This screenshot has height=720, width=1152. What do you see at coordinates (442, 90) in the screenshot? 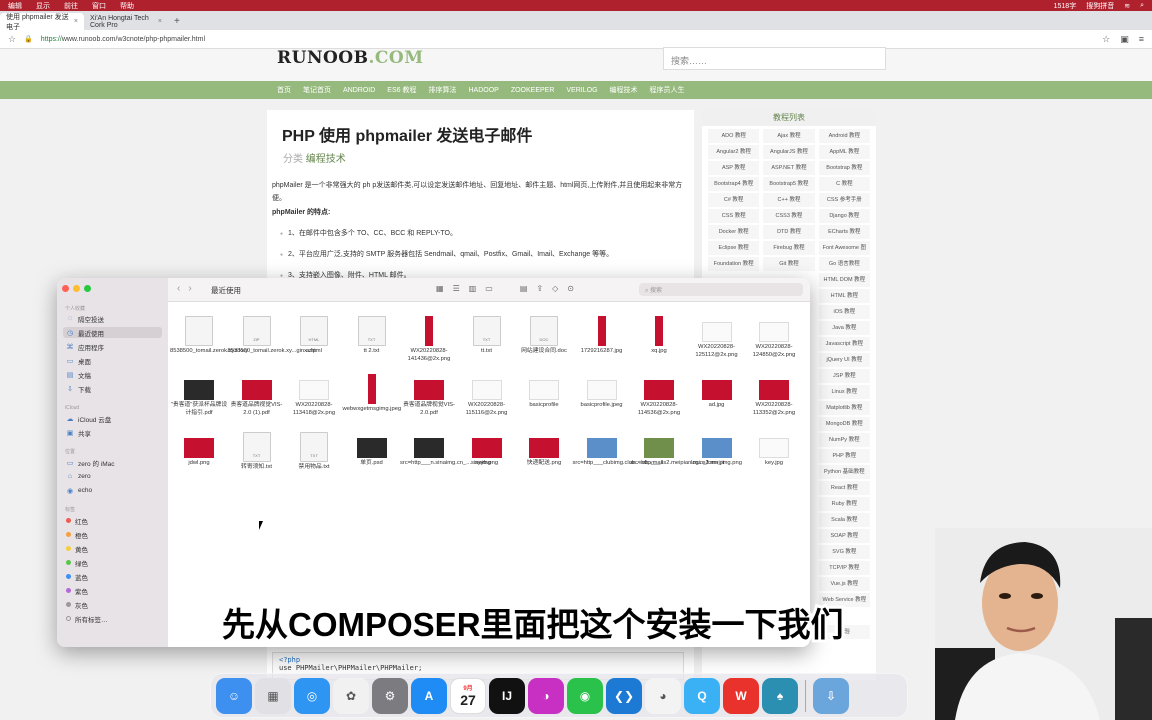
I see `nav-sorting: 排序算法` at bounding box center [442, 90].